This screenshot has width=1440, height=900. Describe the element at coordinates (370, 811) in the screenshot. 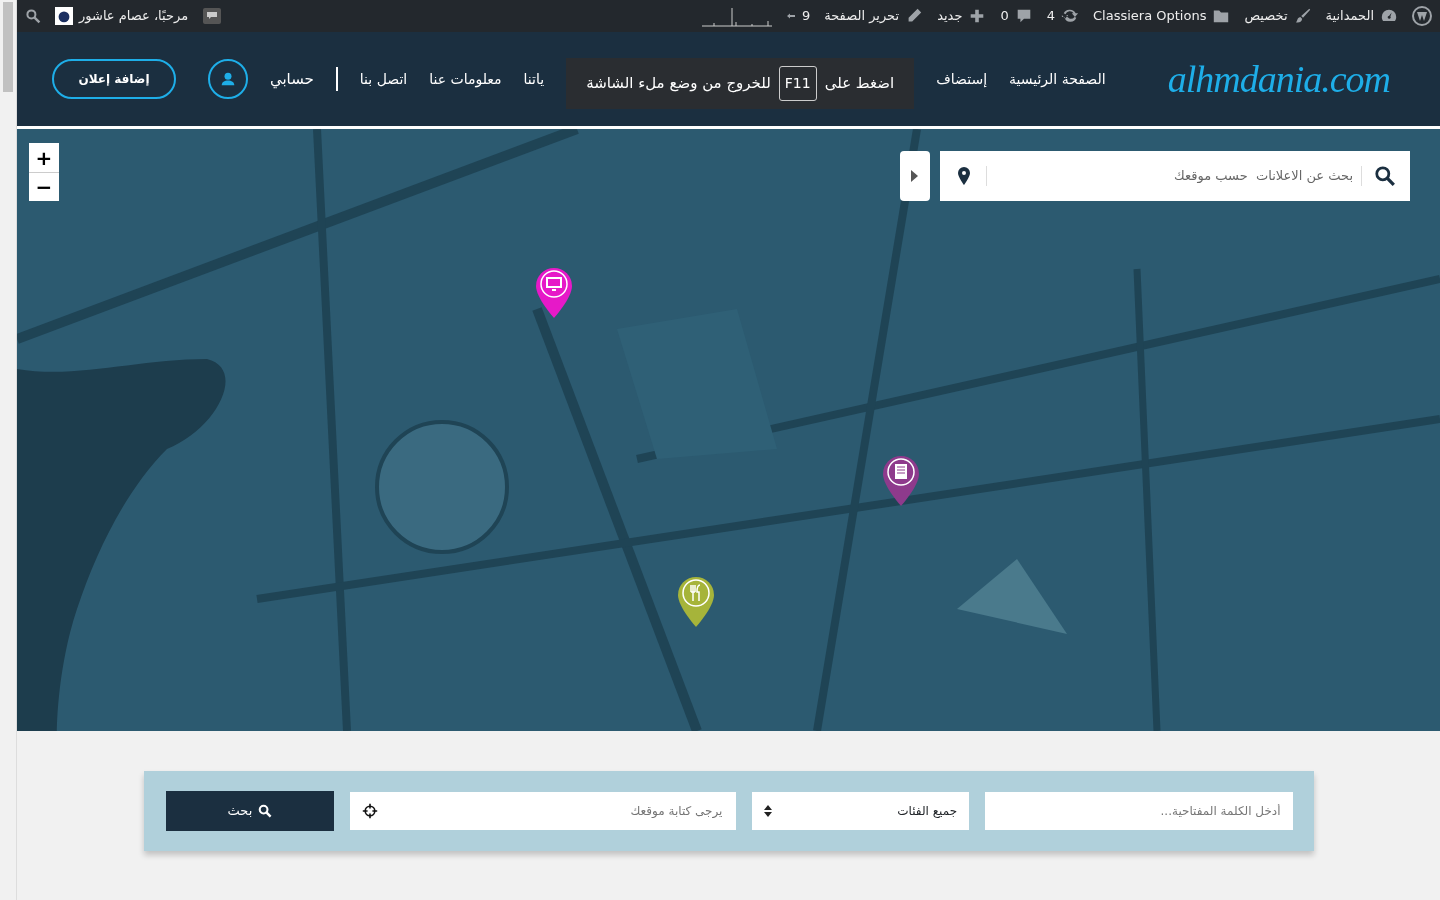

I see `crosshair-icon` at that location.